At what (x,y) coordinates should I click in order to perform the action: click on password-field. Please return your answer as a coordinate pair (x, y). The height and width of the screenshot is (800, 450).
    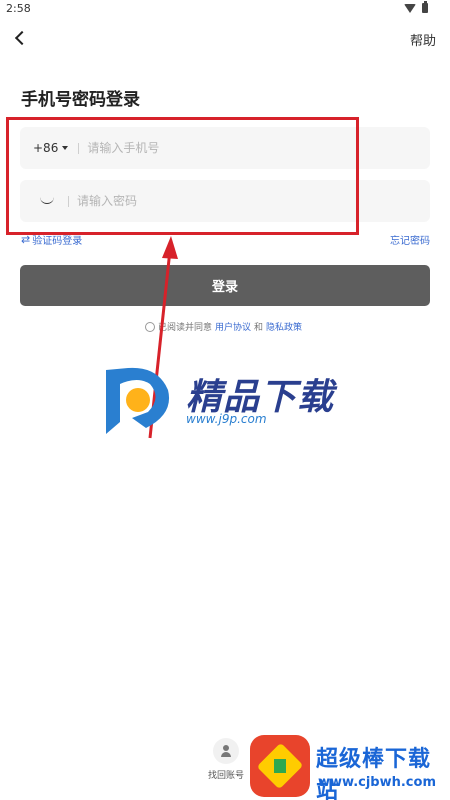
    Looking at the image, I should click on (225, 201).